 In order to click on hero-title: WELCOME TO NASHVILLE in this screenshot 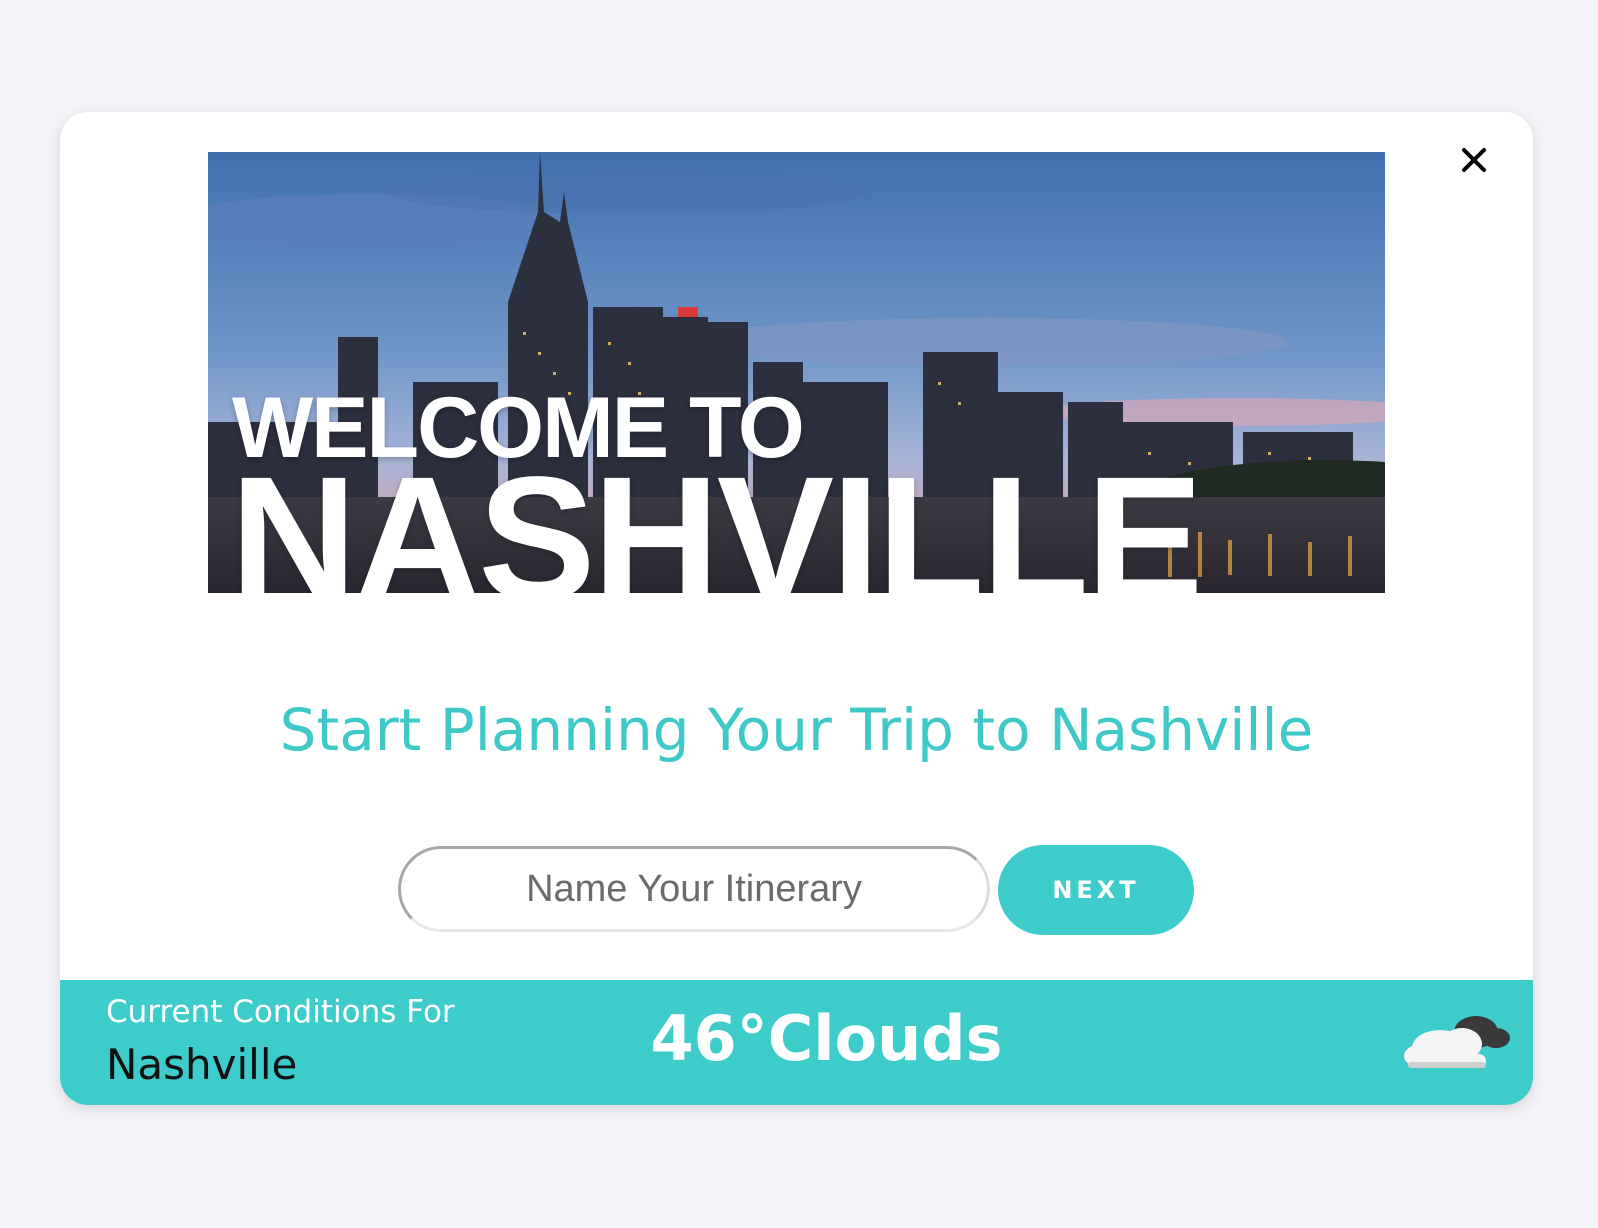, I will do `click(716, 489)`.